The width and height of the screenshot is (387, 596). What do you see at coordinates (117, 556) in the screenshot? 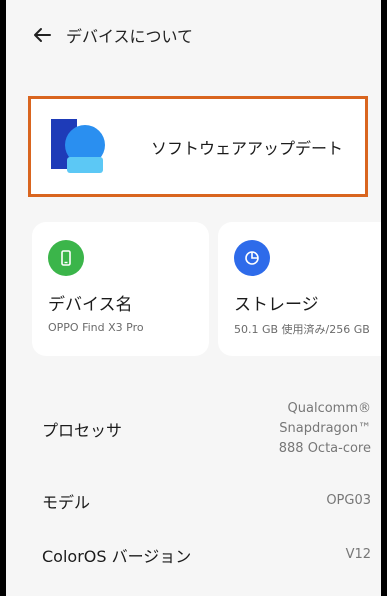
I see `os-version-label: ColorOS バージョン` at bounding box center [117, 556].